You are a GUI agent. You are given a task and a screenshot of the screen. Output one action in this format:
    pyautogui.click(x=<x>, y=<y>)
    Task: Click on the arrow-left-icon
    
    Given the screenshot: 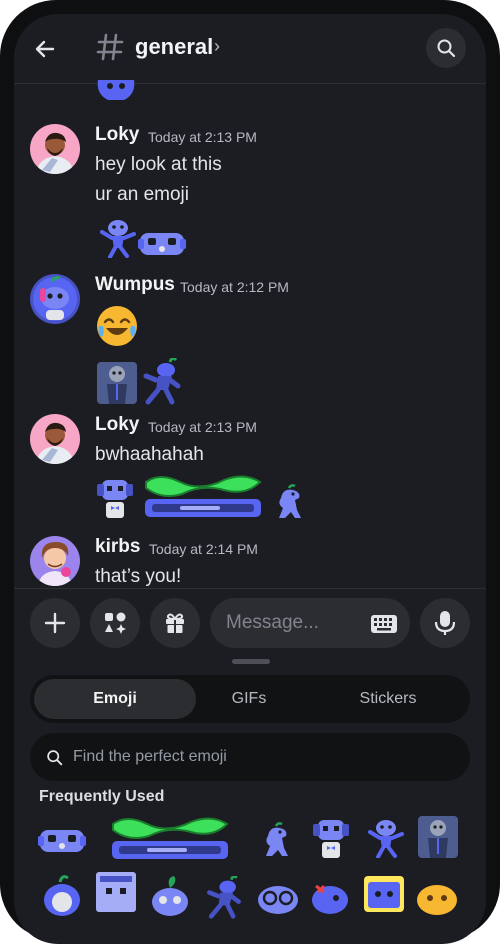 What is the action you would take?
    pyautogui.click(x=45, y=49)
    